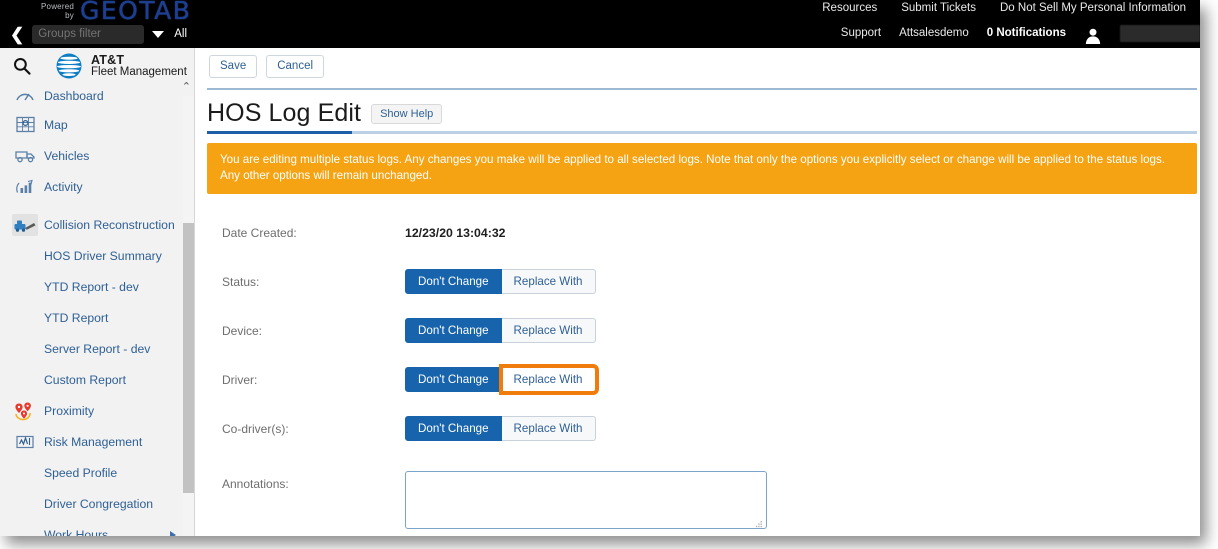 The width and height of the screenshot is (1218, 549). I want to click on field-label: Co-driver(s):, so click(255, 428).